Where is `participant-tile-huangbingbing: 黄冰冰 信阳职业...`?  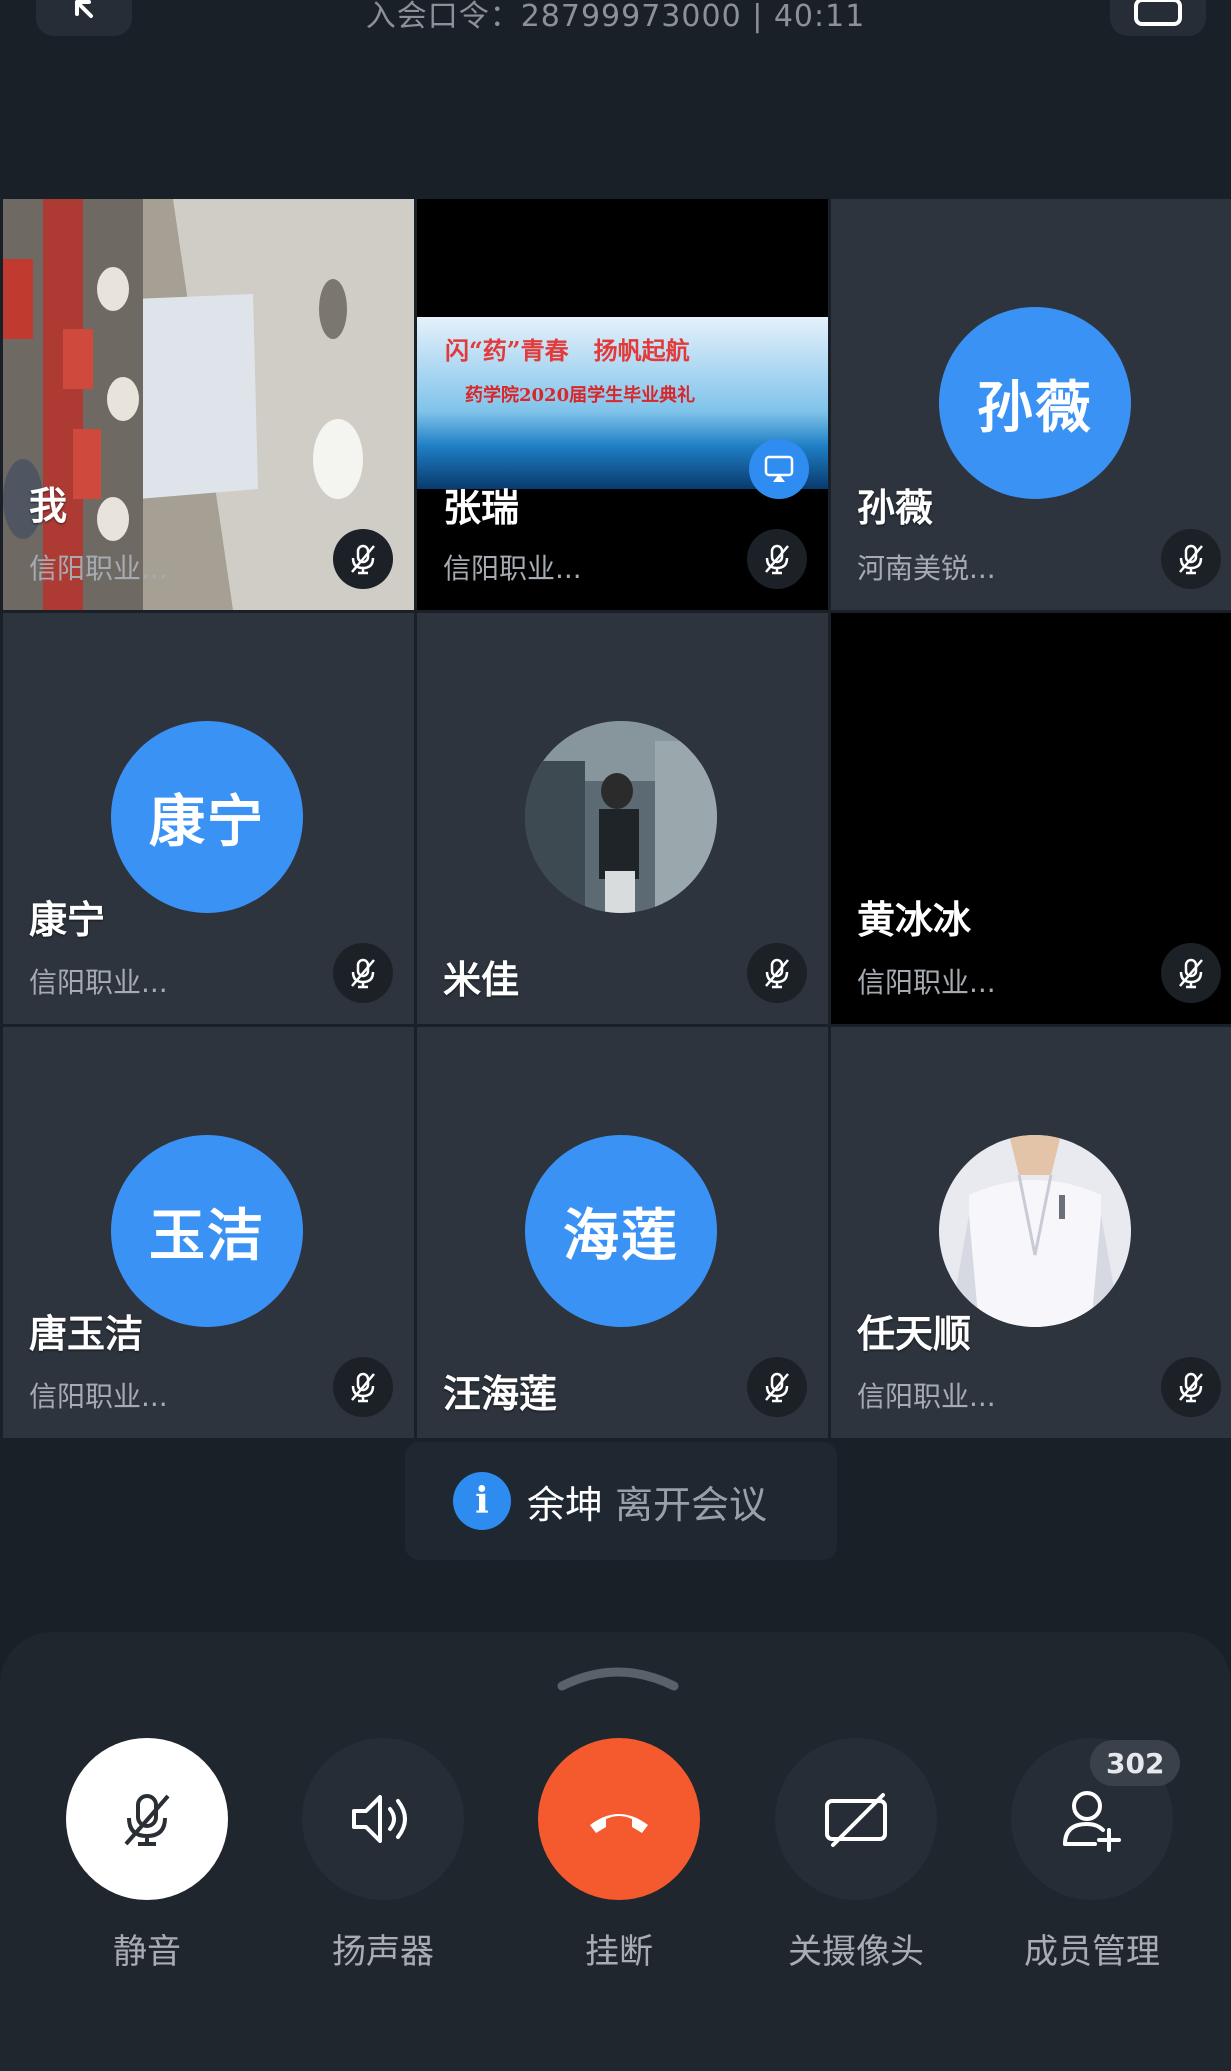
participant-tile-huangbingbing: 黄冰冰 信阳职业... is located at coordinates (1031, 818).